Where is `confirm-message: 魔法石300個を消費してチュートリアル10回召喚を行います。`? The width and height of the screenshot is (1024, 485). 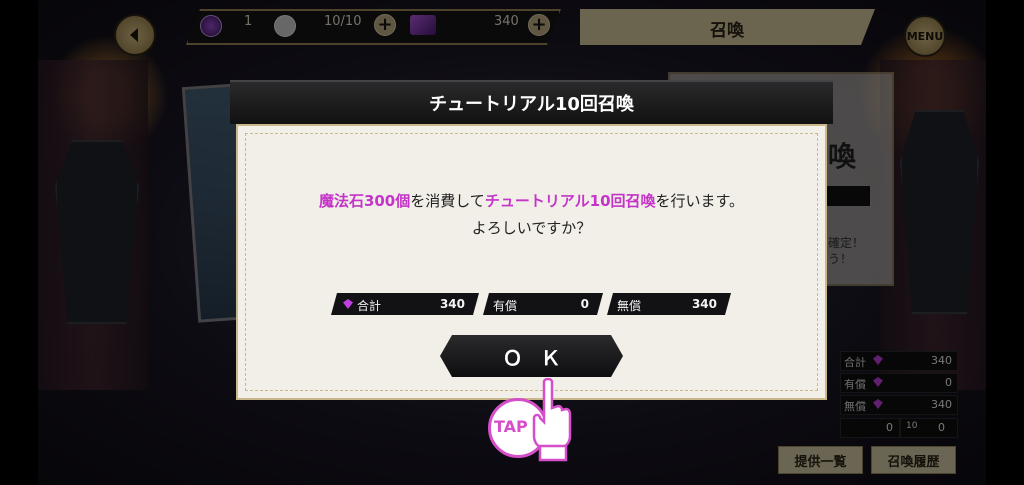
confirm-message: 魔法石300個を消費してチュートリアル10回召喚を行います。 is located at coordinates (531, 200).